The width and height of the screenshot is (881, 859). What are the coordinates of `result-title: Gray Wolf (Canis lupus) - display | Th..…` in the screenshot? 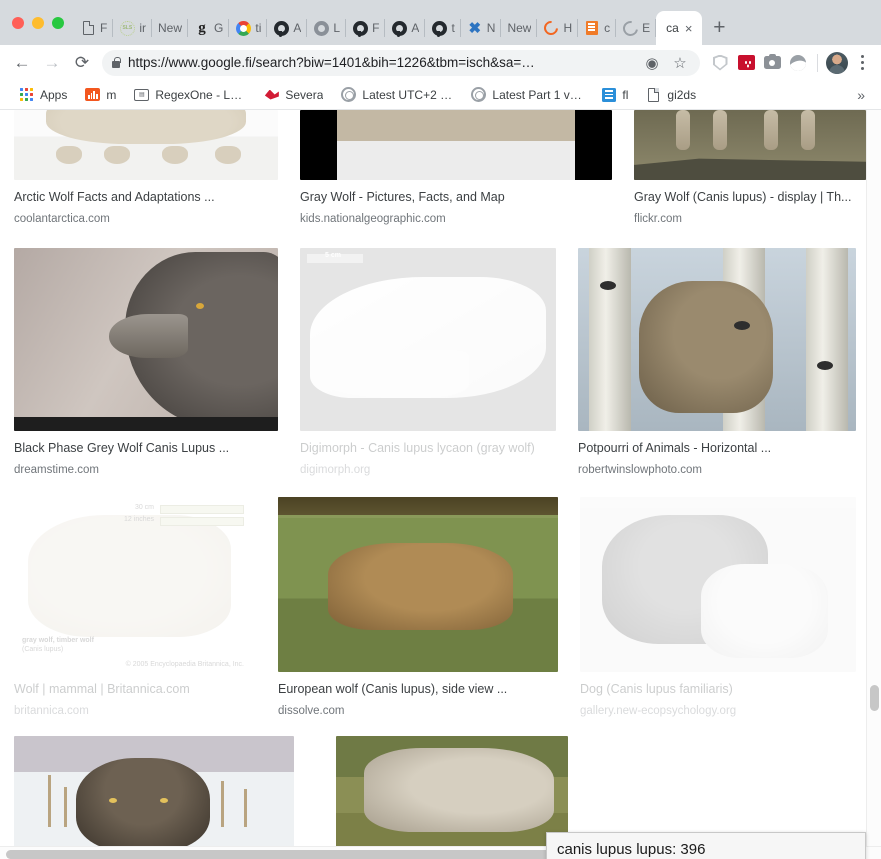 It's located at (750, 197).